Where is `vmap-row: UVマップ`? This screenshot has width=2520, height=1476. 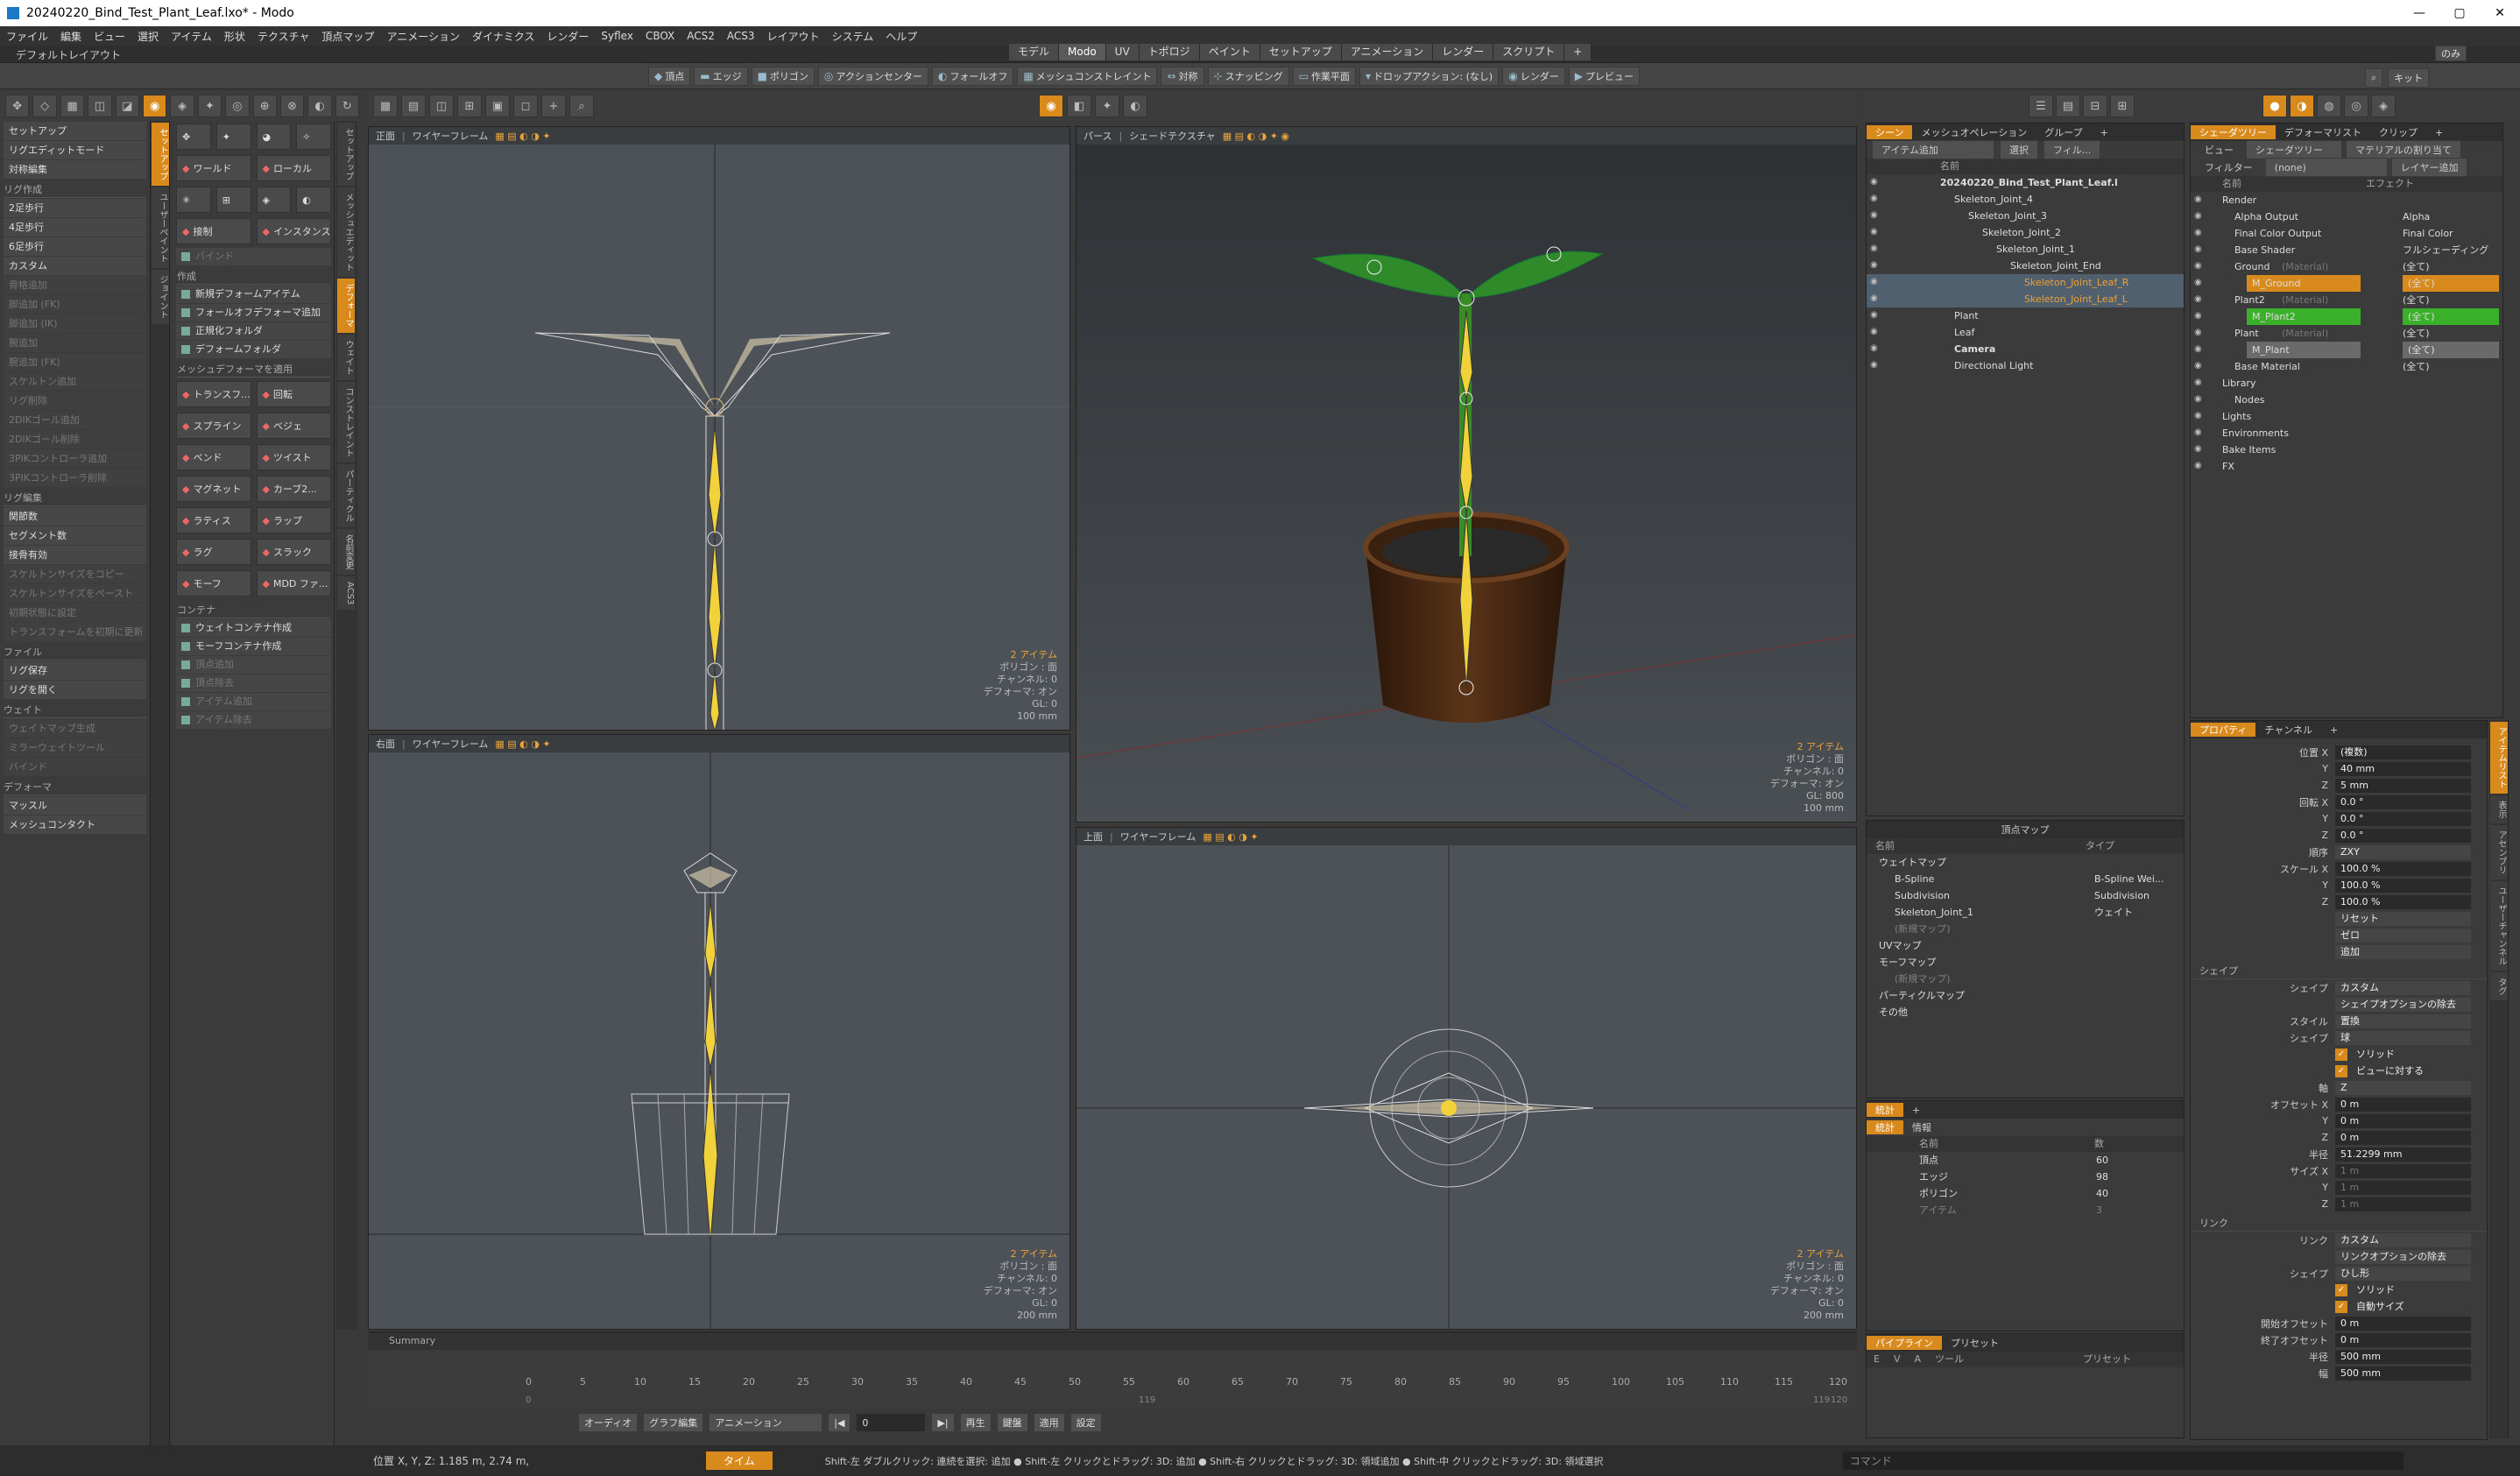
vmap-row: UVマップ is located at coordinates (2025, 946).